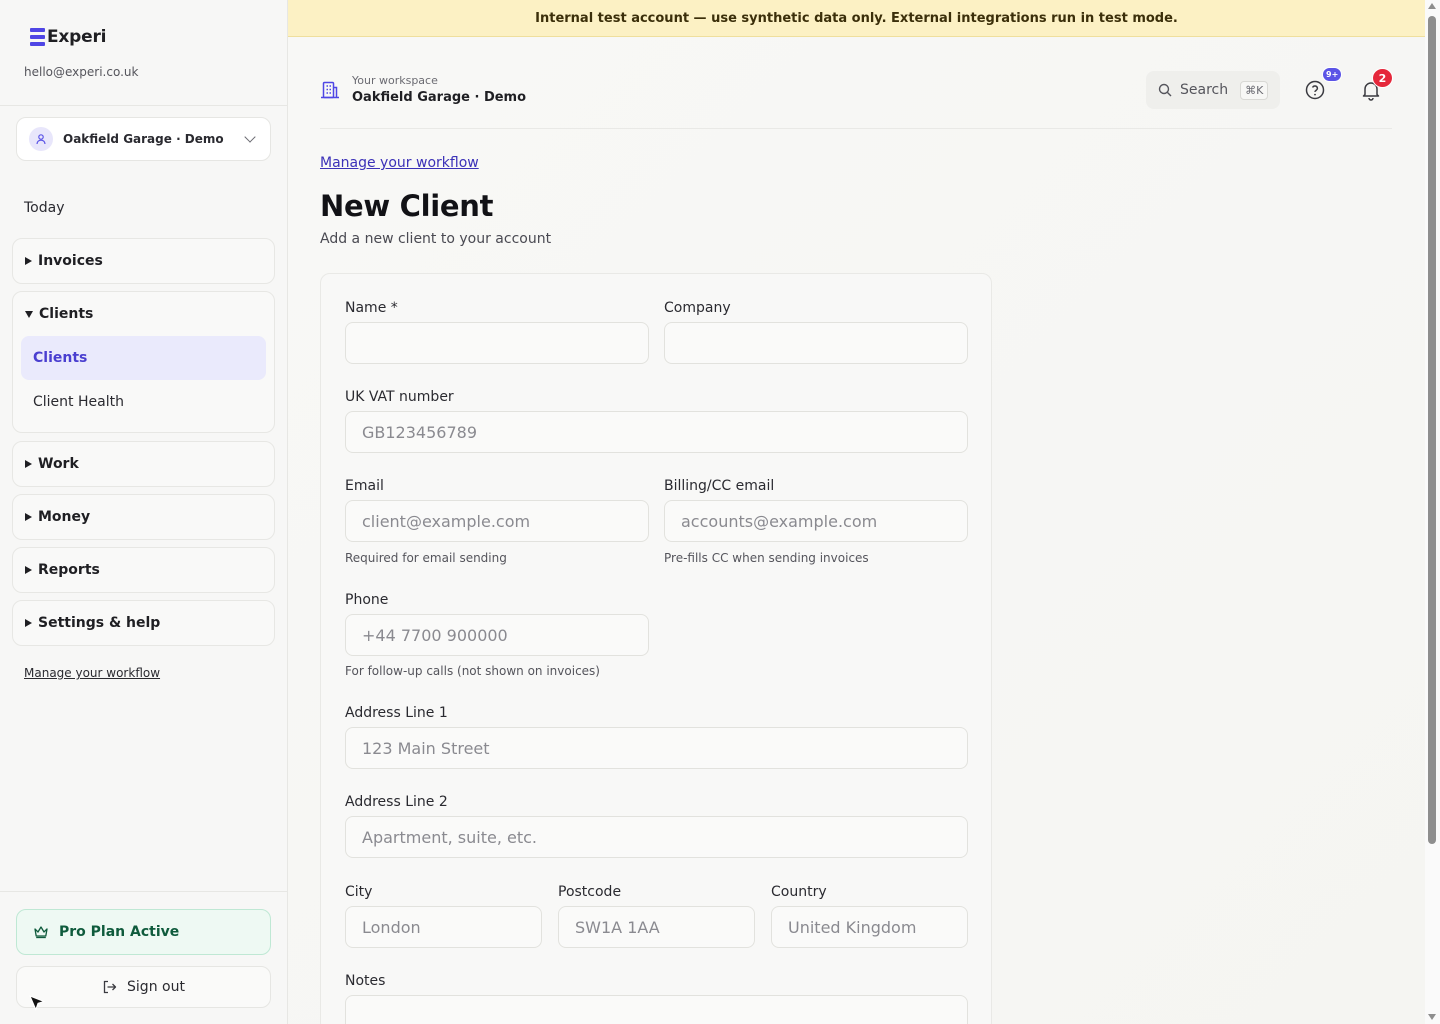  What do you see at coordinates (443, 927) in the screenshot?
I see `city-input` at bounding box center [443, 927].